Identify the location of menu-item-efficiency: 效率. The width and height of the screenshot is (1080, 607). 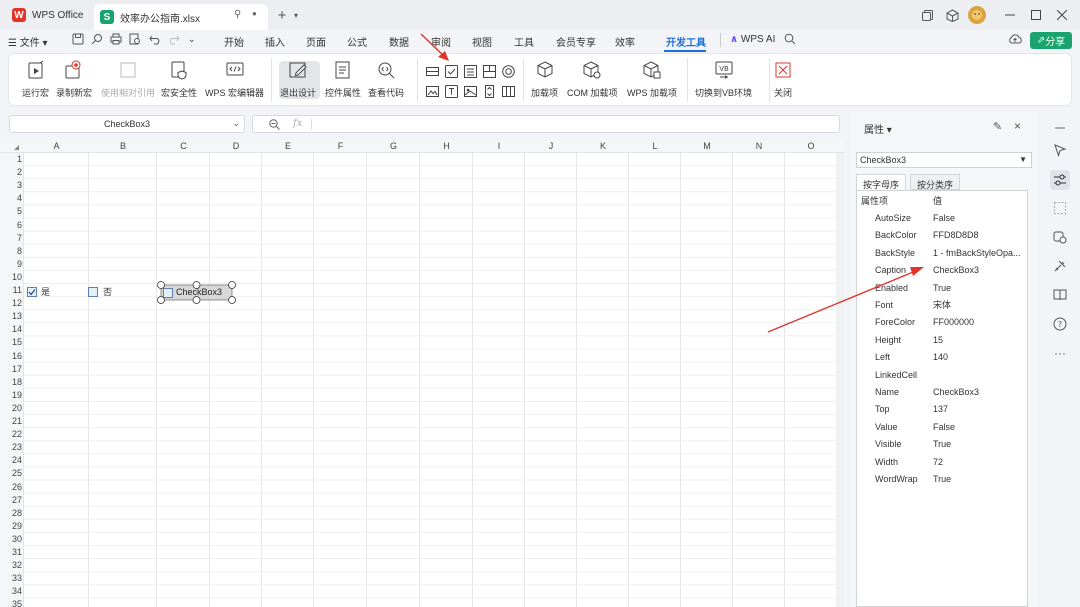
(625, 41).